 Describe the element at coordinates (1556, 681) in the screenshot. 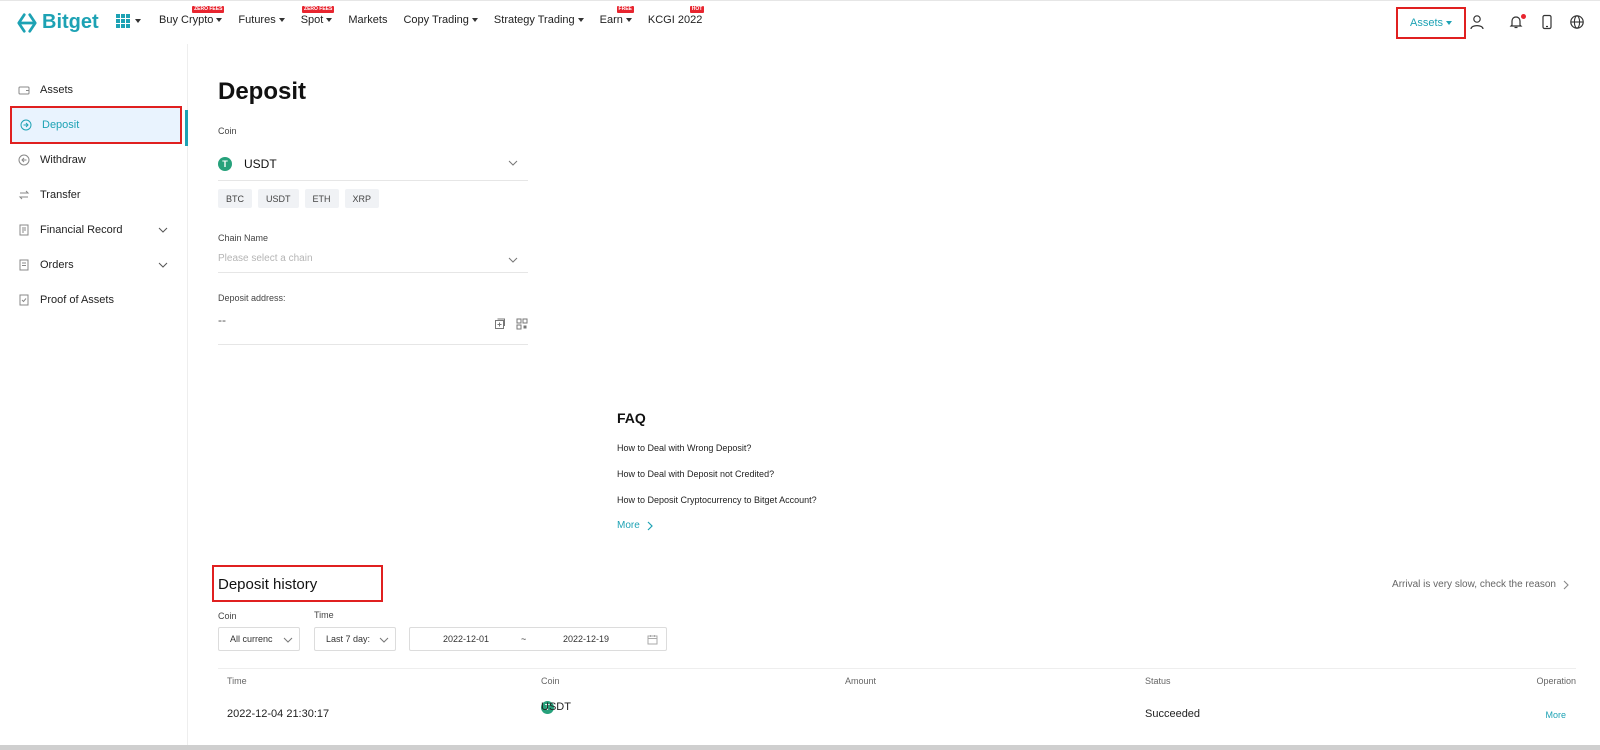

I see `col-operation: Operation` at that location.